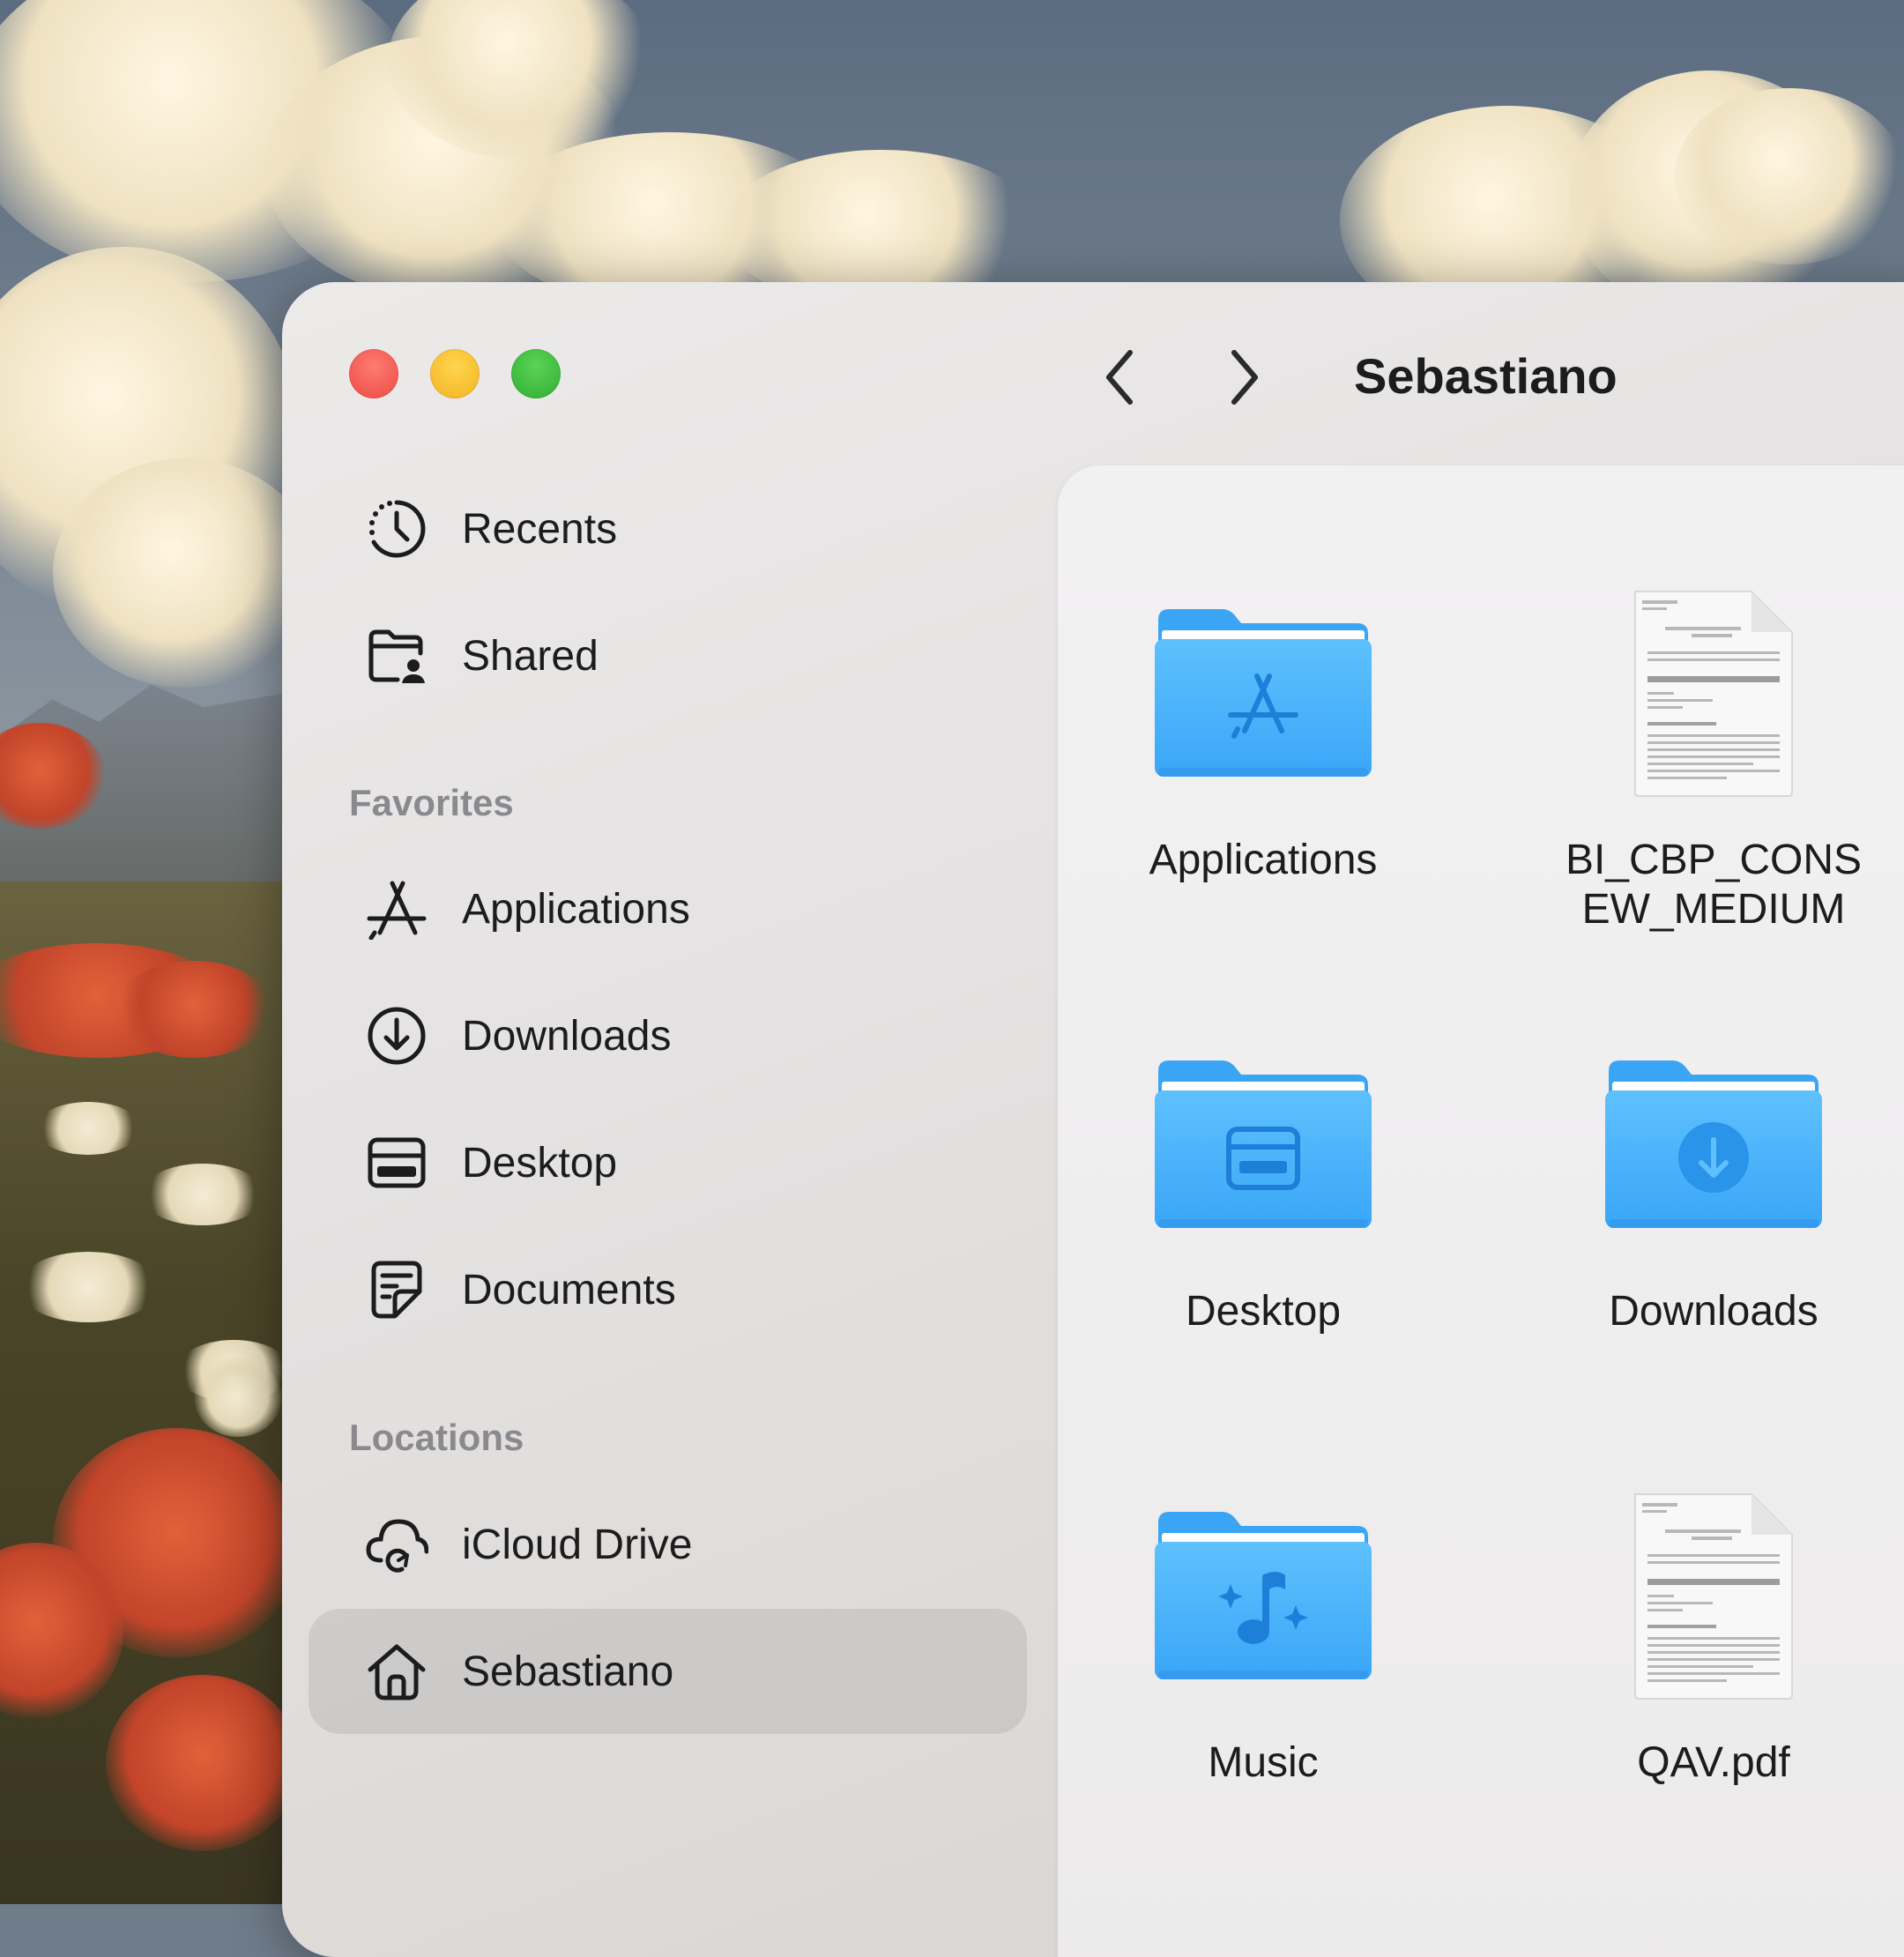  Describe the element at coordinates (1713, 1763) in the screenshot. I see `file-name: QAV.pdf` at that location.